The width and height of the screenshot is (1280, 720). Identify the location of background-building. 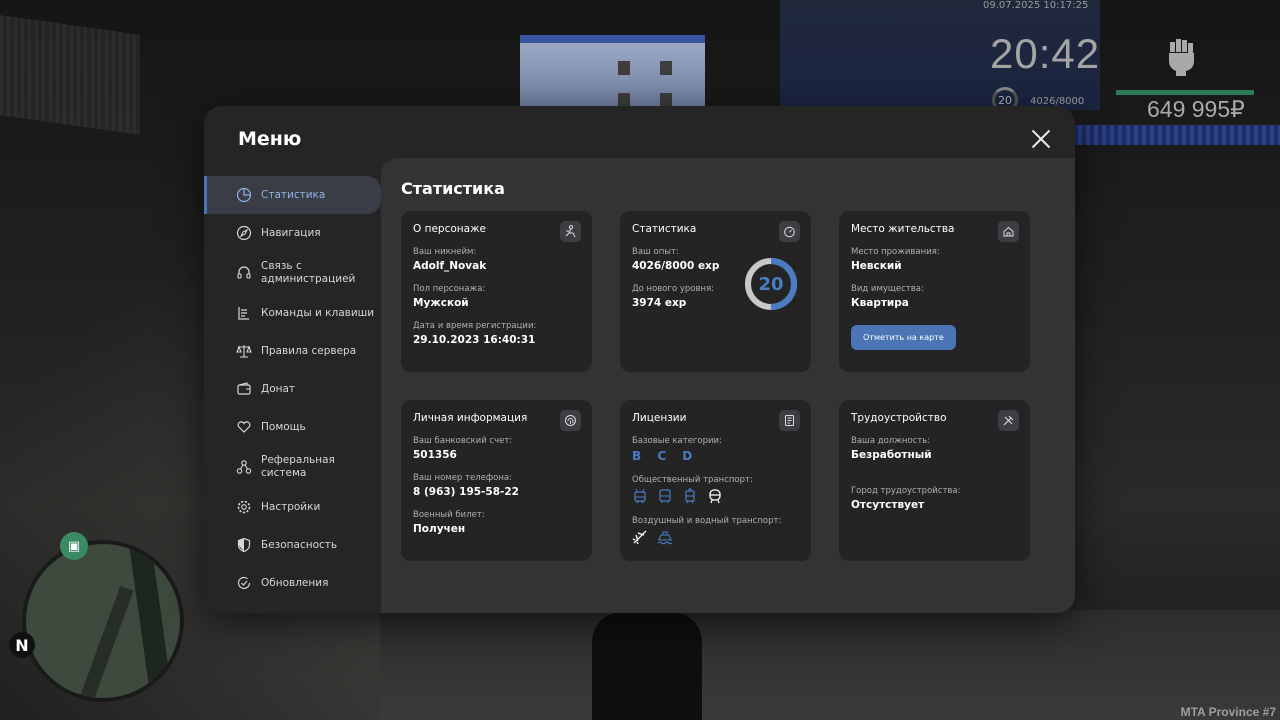
(612, 72).